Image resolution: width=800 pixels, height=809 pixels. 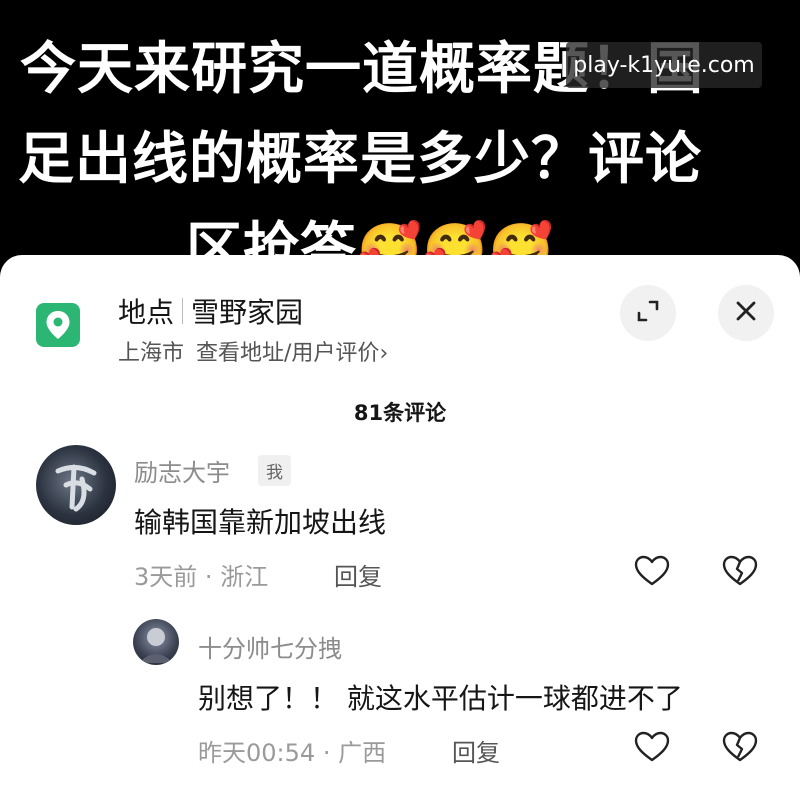 I want to click on comment-text: 输韩国靠新加坡出线, so click(x=260, y=522).